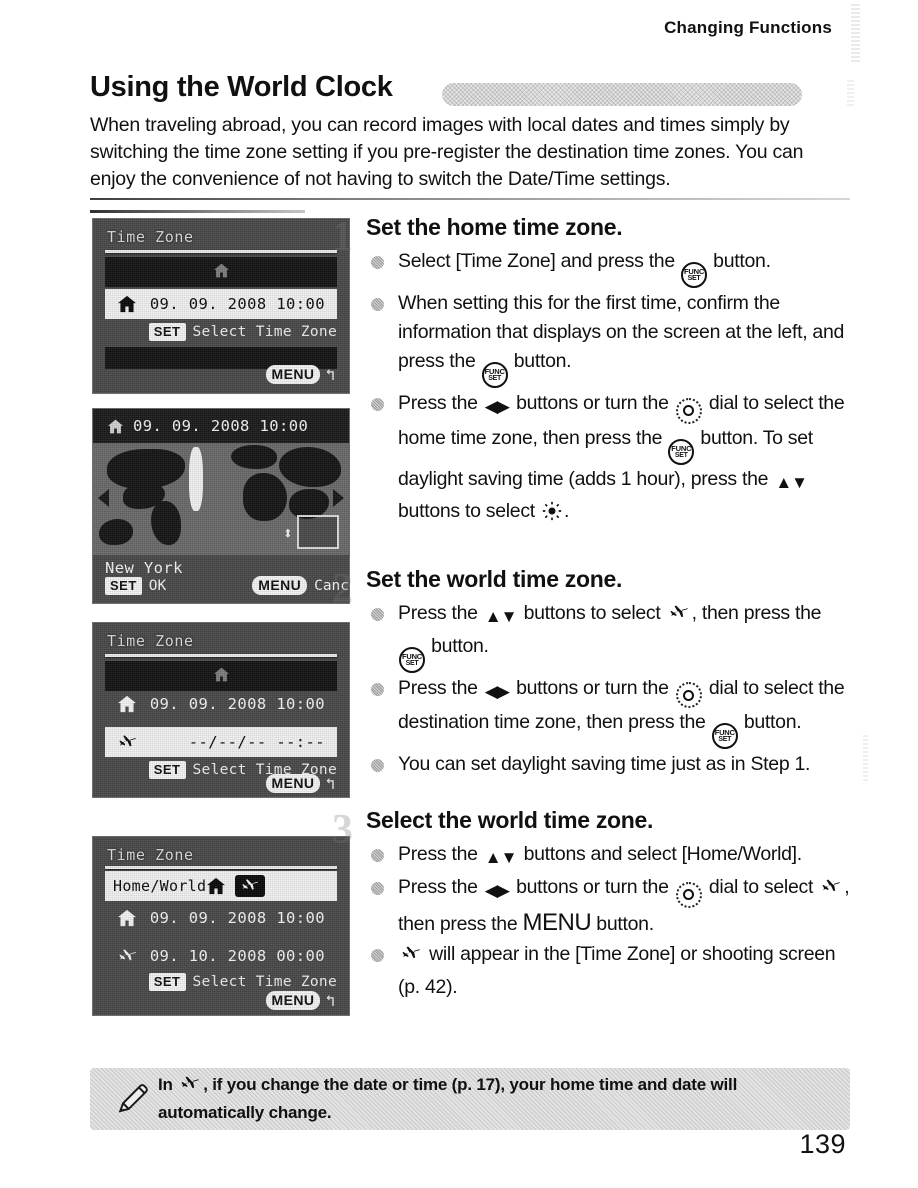  What do you see at coordinates (196, 479) in the screenshot?
I see `selected-region` at bounding box center [196, 479].